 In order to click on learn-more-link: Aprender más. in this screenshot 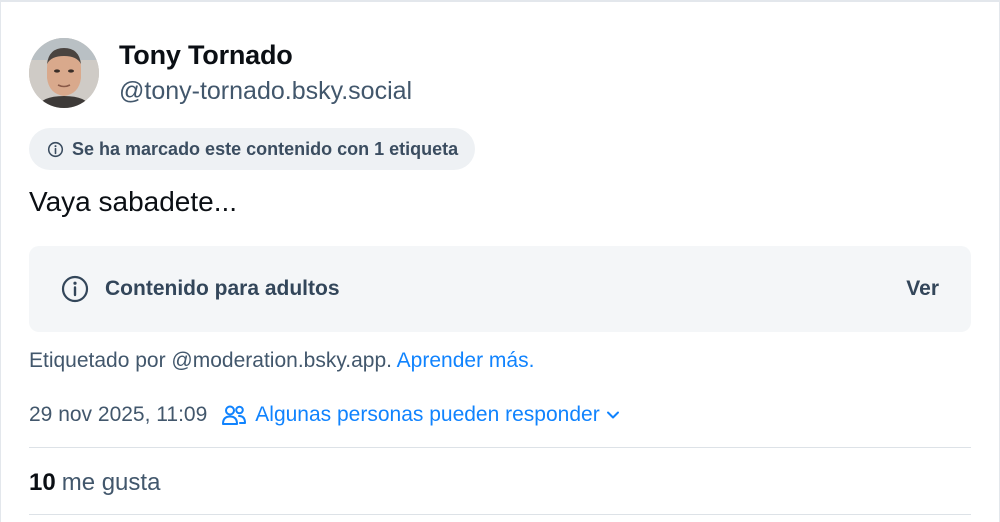, I will do `click(466, 360)`.